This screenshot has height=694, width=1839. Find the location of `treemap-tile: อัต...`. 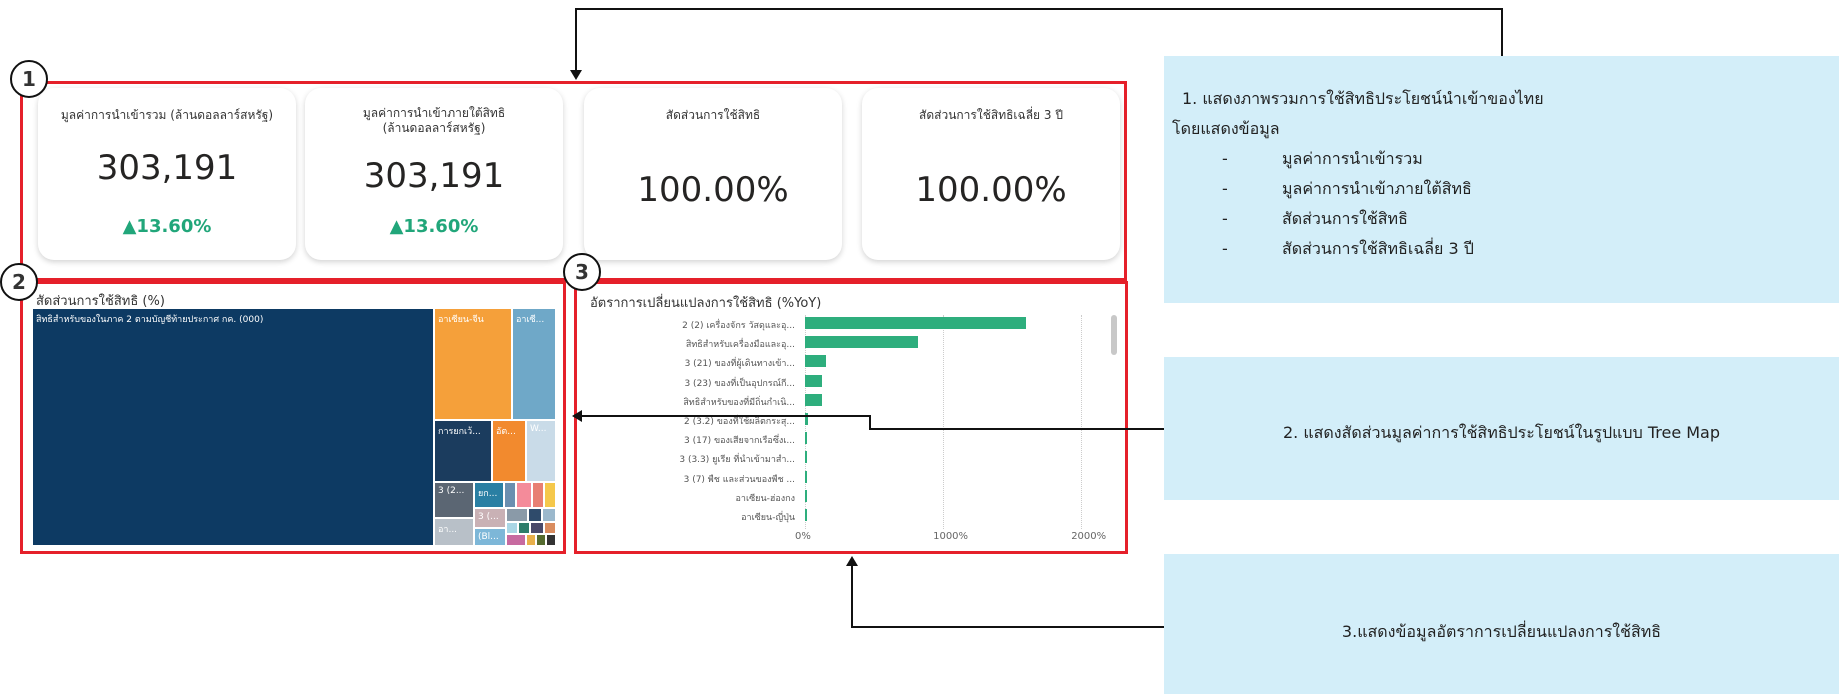

treemap-tile: อัต... is located at coordinates (509, 451).